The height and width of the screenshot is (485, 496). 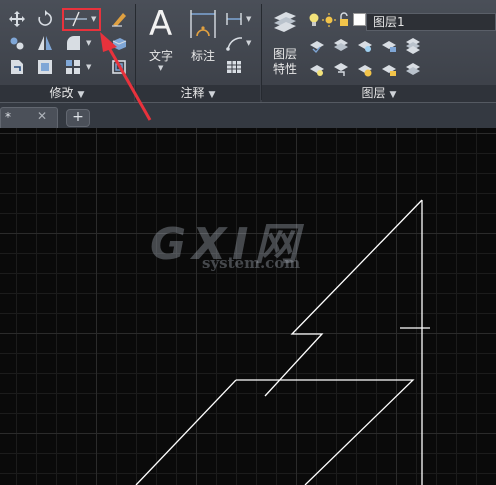 What do you see at coordinates (329, 20) in the screenshot?
I see `layer-freeze-icon` at bounding box center [329, 20].